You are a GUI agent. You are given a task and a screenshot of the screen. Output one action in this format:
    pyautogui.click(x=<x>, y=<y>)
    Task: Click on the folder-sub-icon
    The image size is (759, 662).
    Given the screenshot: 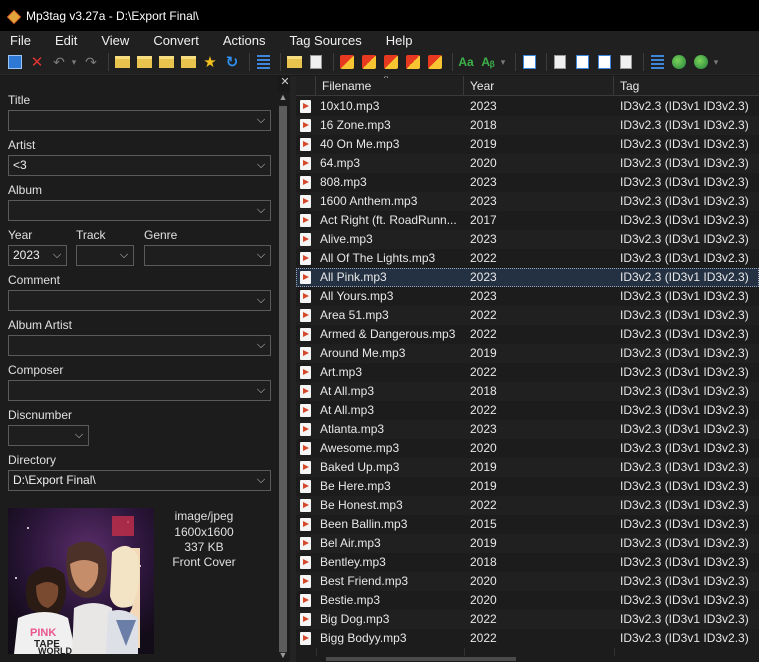 What is the action you would take?
    pyautogui.click(x=188, y=62)
    